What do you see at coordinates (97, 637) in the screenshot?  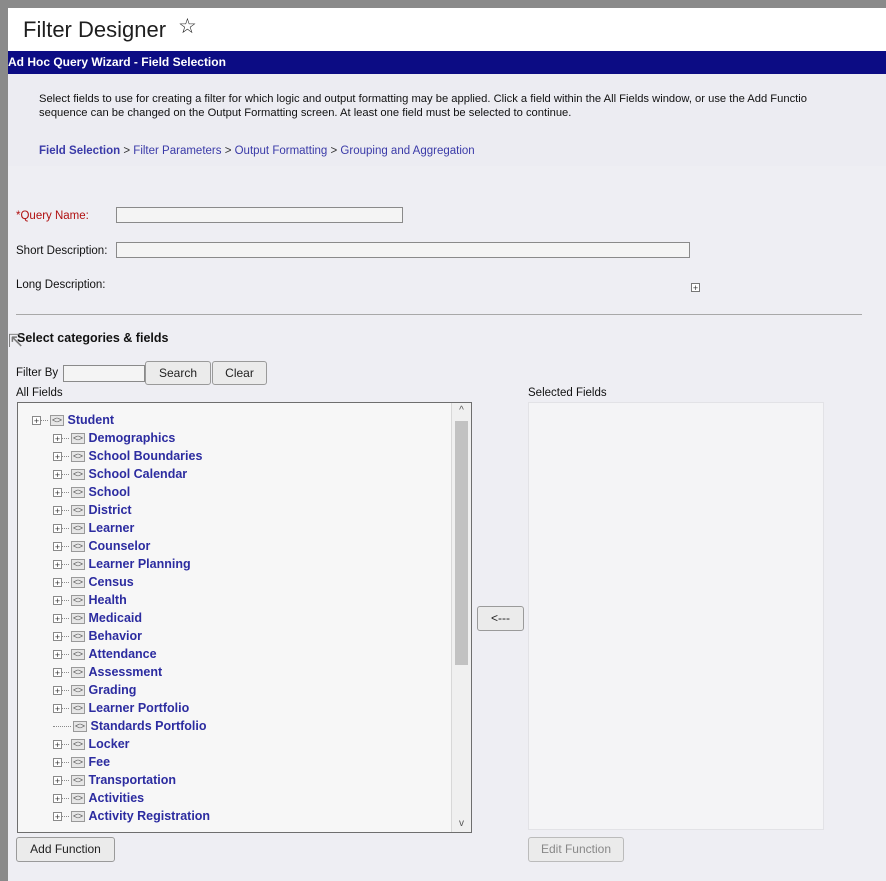 I see `tree-item: + <> Behavior` at bounding box center [97, 637].